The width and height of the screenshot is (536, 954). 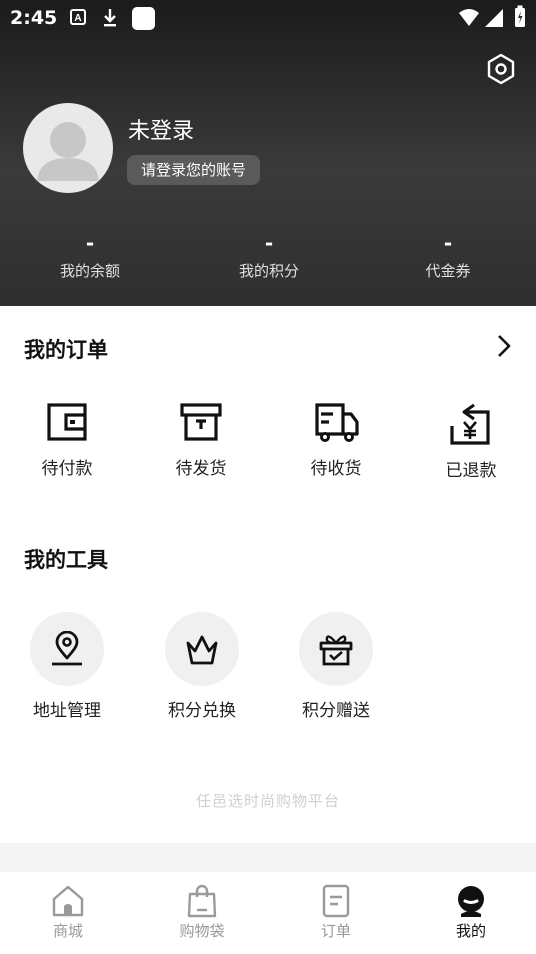 I want to click on settings-hexagon-icon, so click(x=501, y=69).